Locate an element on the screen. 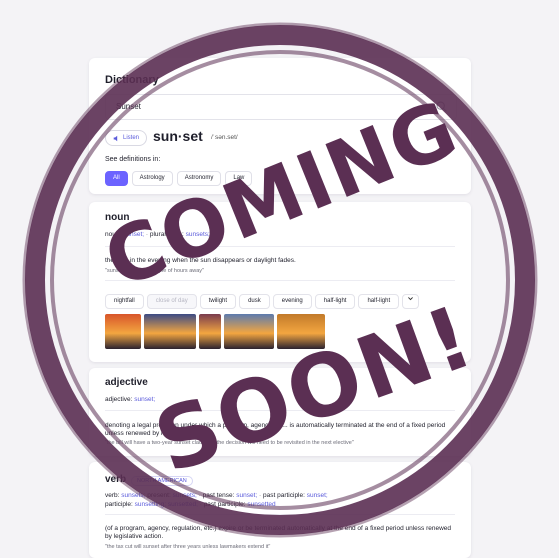  adjective-forms-label: adjective: is located at coordinates (119, 399).